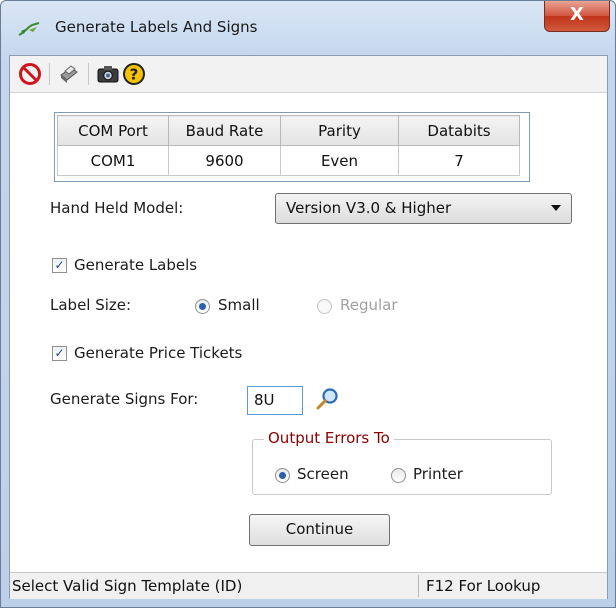 This screenshot has height=608, width=616. Describe the element at coordinates (319, 530) in the screenshot. I see `continue-button: Continue` at that location.